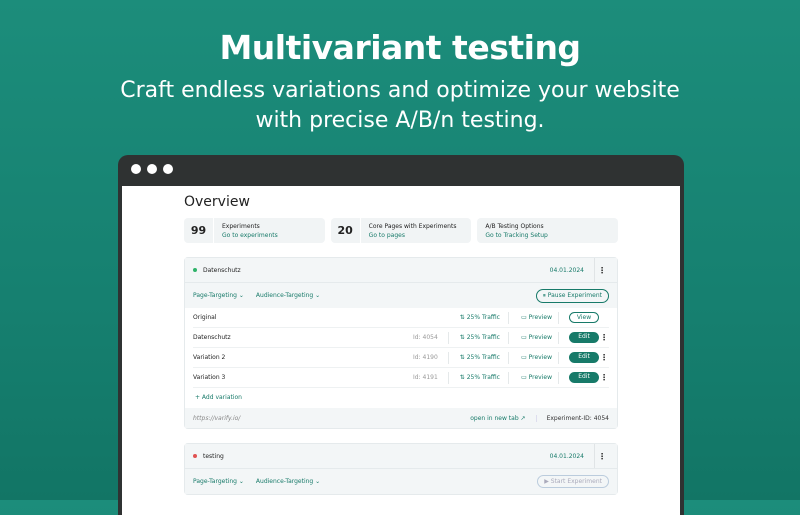 Image resolution: width=800 pixels, height=515 pixels. I want to click on variation-name: Variation 3, so click(209, 377).